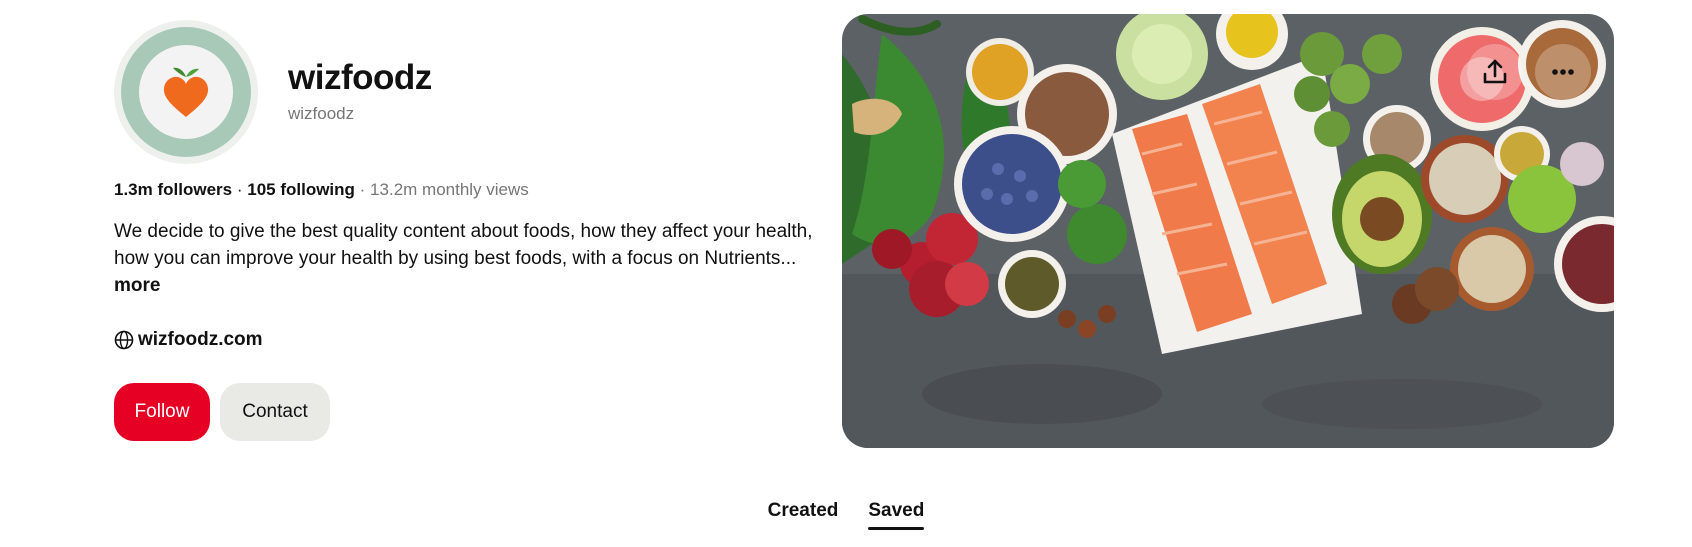 This screenshot has height=547, width=1692. I want to click on avatar, so click(186, 92).